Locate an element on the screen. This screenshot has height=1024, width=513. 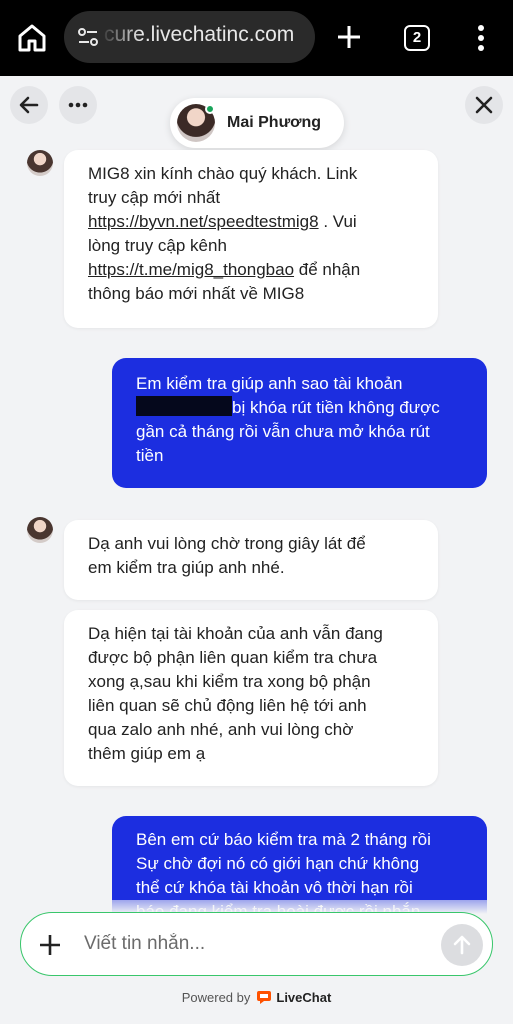
attach-plus-icon is located at coordinates (50, 945).